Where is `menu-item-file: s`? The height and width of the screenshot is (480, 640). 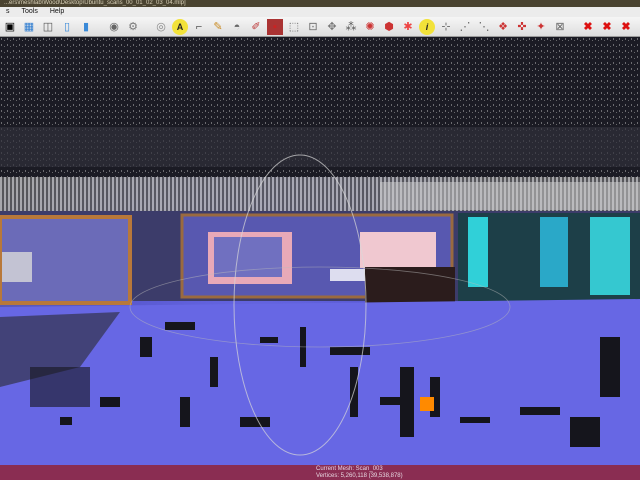 menu-item-file: s is located at coordinates (8, 12).